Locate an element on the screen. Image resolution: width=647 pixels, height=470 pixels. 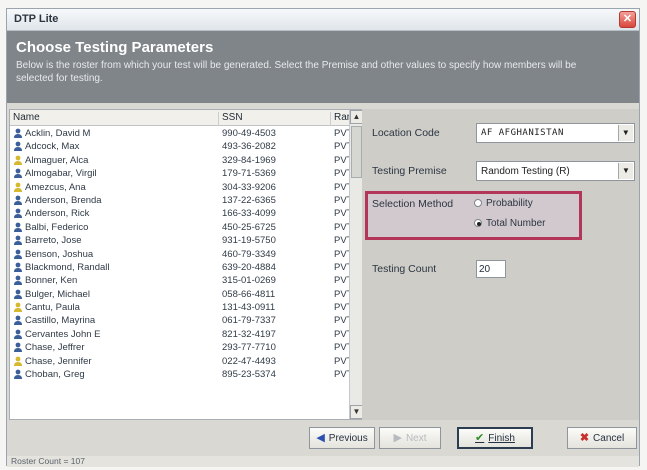
arrow-left-icon: ◀ is located at coordinates (320, 438).